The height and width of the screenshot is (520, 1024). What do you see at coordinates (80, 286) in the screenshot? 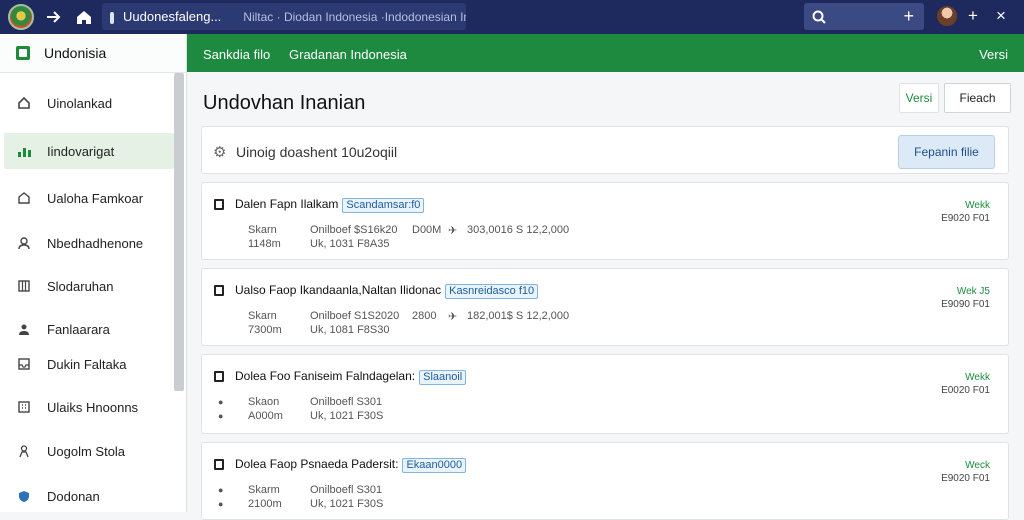
I see `sidebar-item-label: Slodaruhan` at bounding box center [80, 286].